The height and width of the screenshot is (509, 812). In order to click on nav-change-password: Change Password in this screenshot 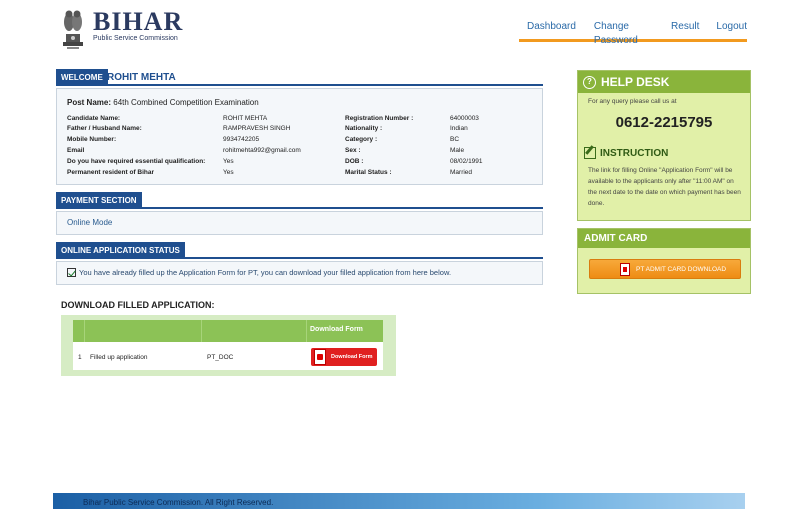, I will do `click(624, 33)`.